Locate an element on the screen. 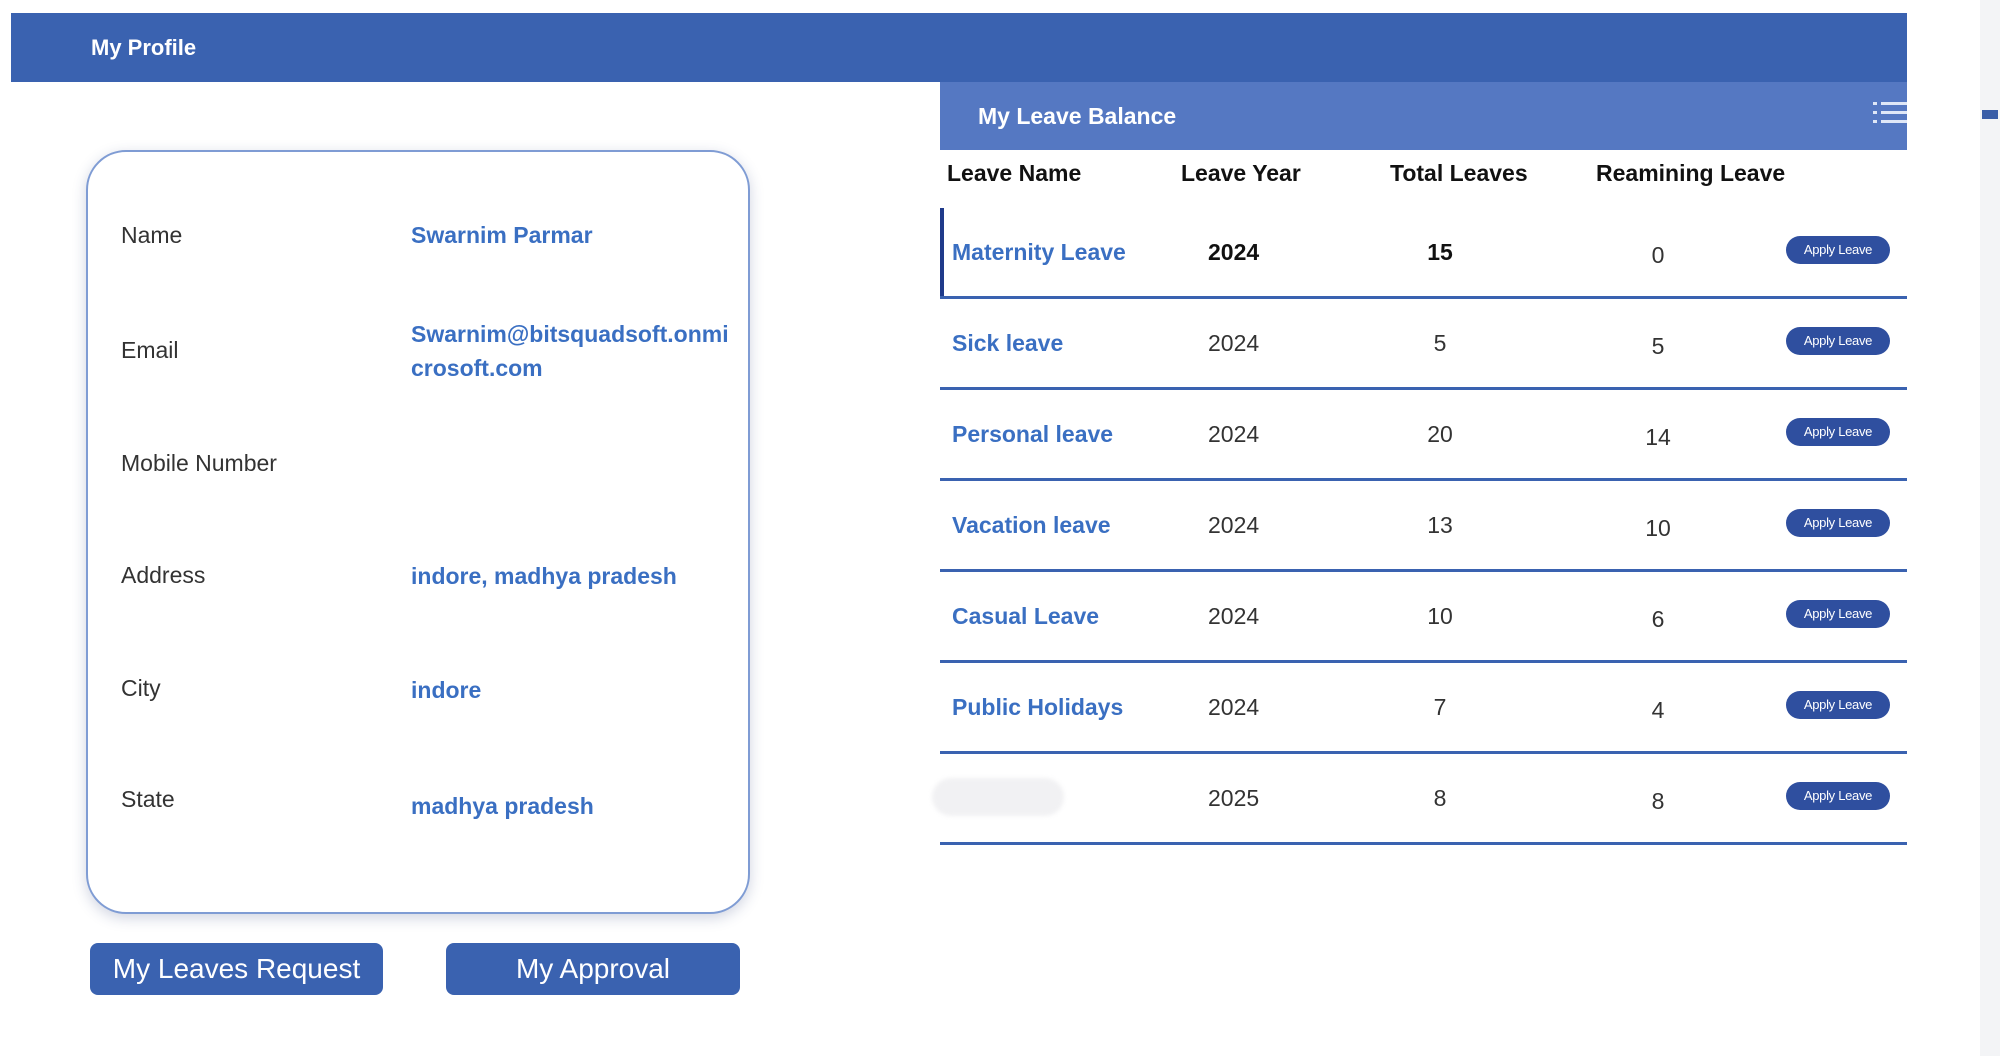 The width and height of the screenshot is (2000, 1056). table-row: Sick leave 2024 5 5 Apply Leave is located at coordinates (1423, 344).